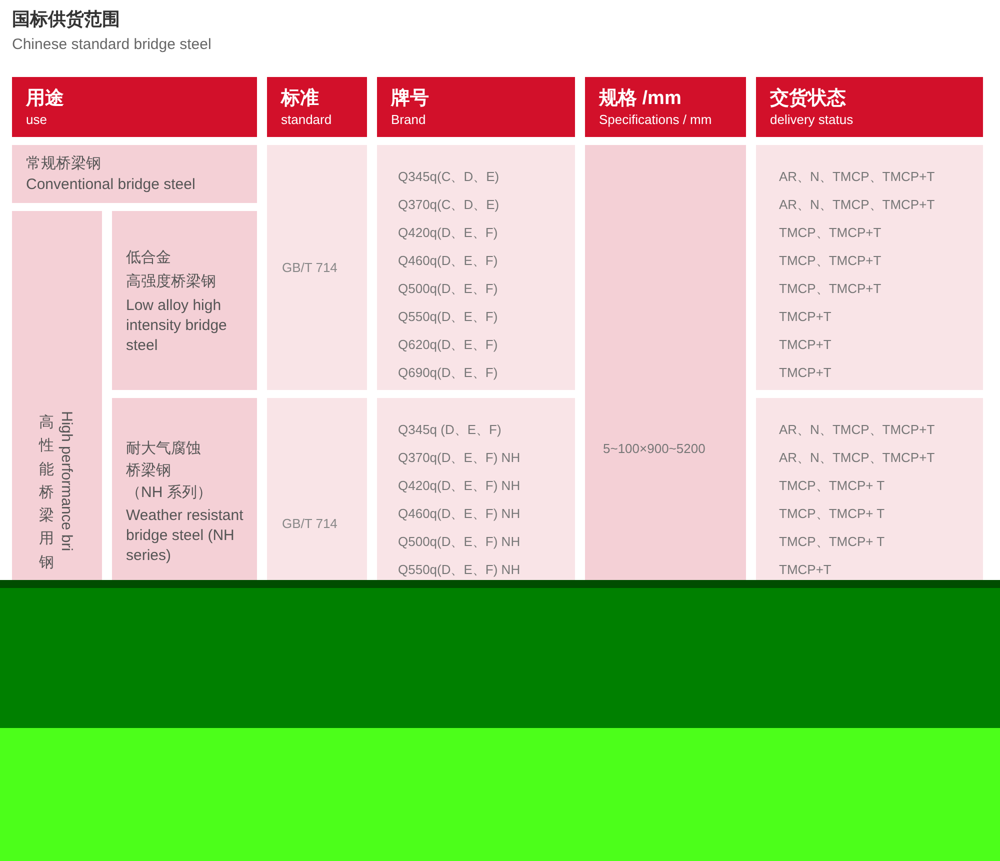  What do you see at coordinates (317, 107) in the screenshot?
I see `column-header: 标准 standard` at bounding box center [317, 107].